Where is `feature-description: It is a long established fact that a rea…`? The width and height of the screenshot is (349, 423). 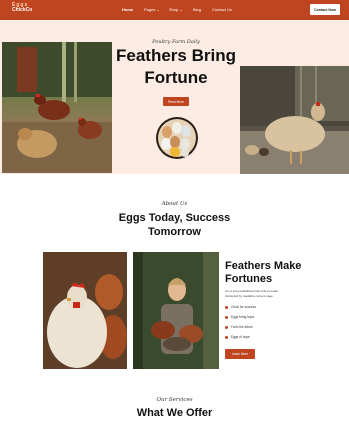
feature-description: It is a long established fact that a rea… is located at coordinates (251, 293).